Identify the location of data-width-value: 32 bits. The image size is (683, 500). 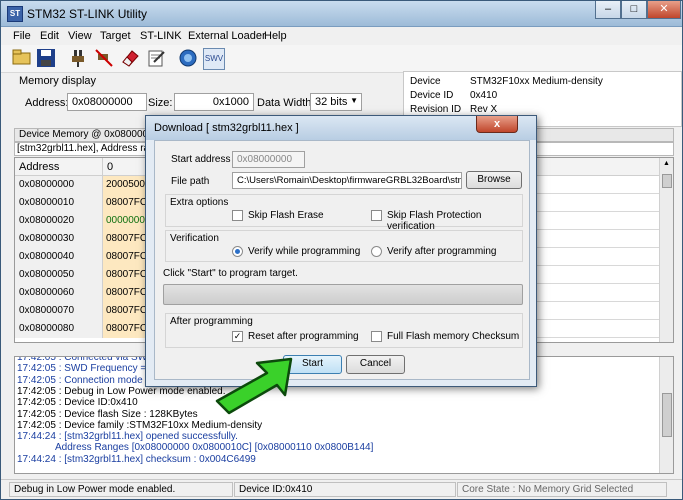
(331, 102).